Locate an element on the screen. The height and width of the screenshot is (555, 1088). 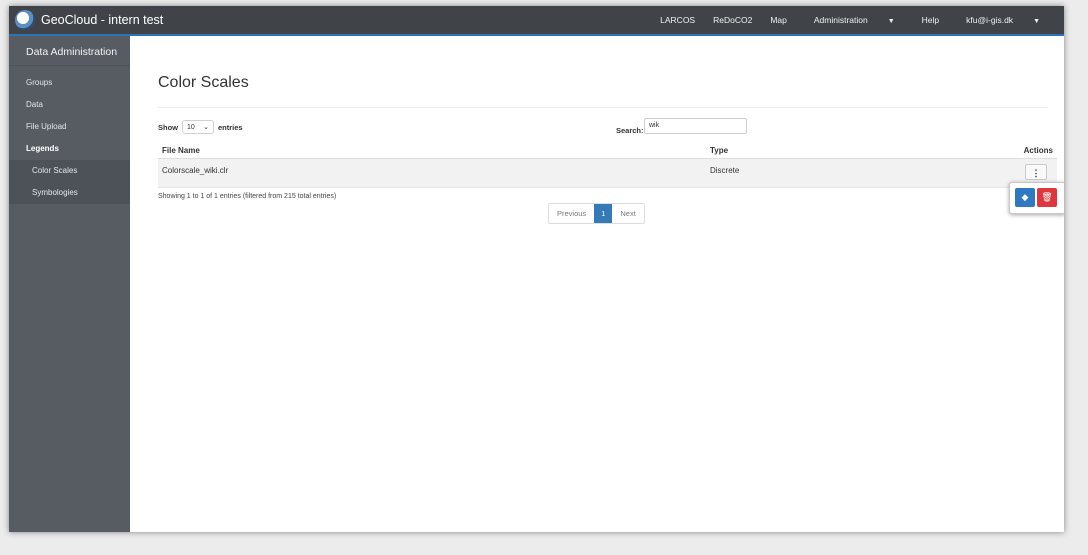
paint-bucket-icon: ◆ is located at coordinates (1025, 197).